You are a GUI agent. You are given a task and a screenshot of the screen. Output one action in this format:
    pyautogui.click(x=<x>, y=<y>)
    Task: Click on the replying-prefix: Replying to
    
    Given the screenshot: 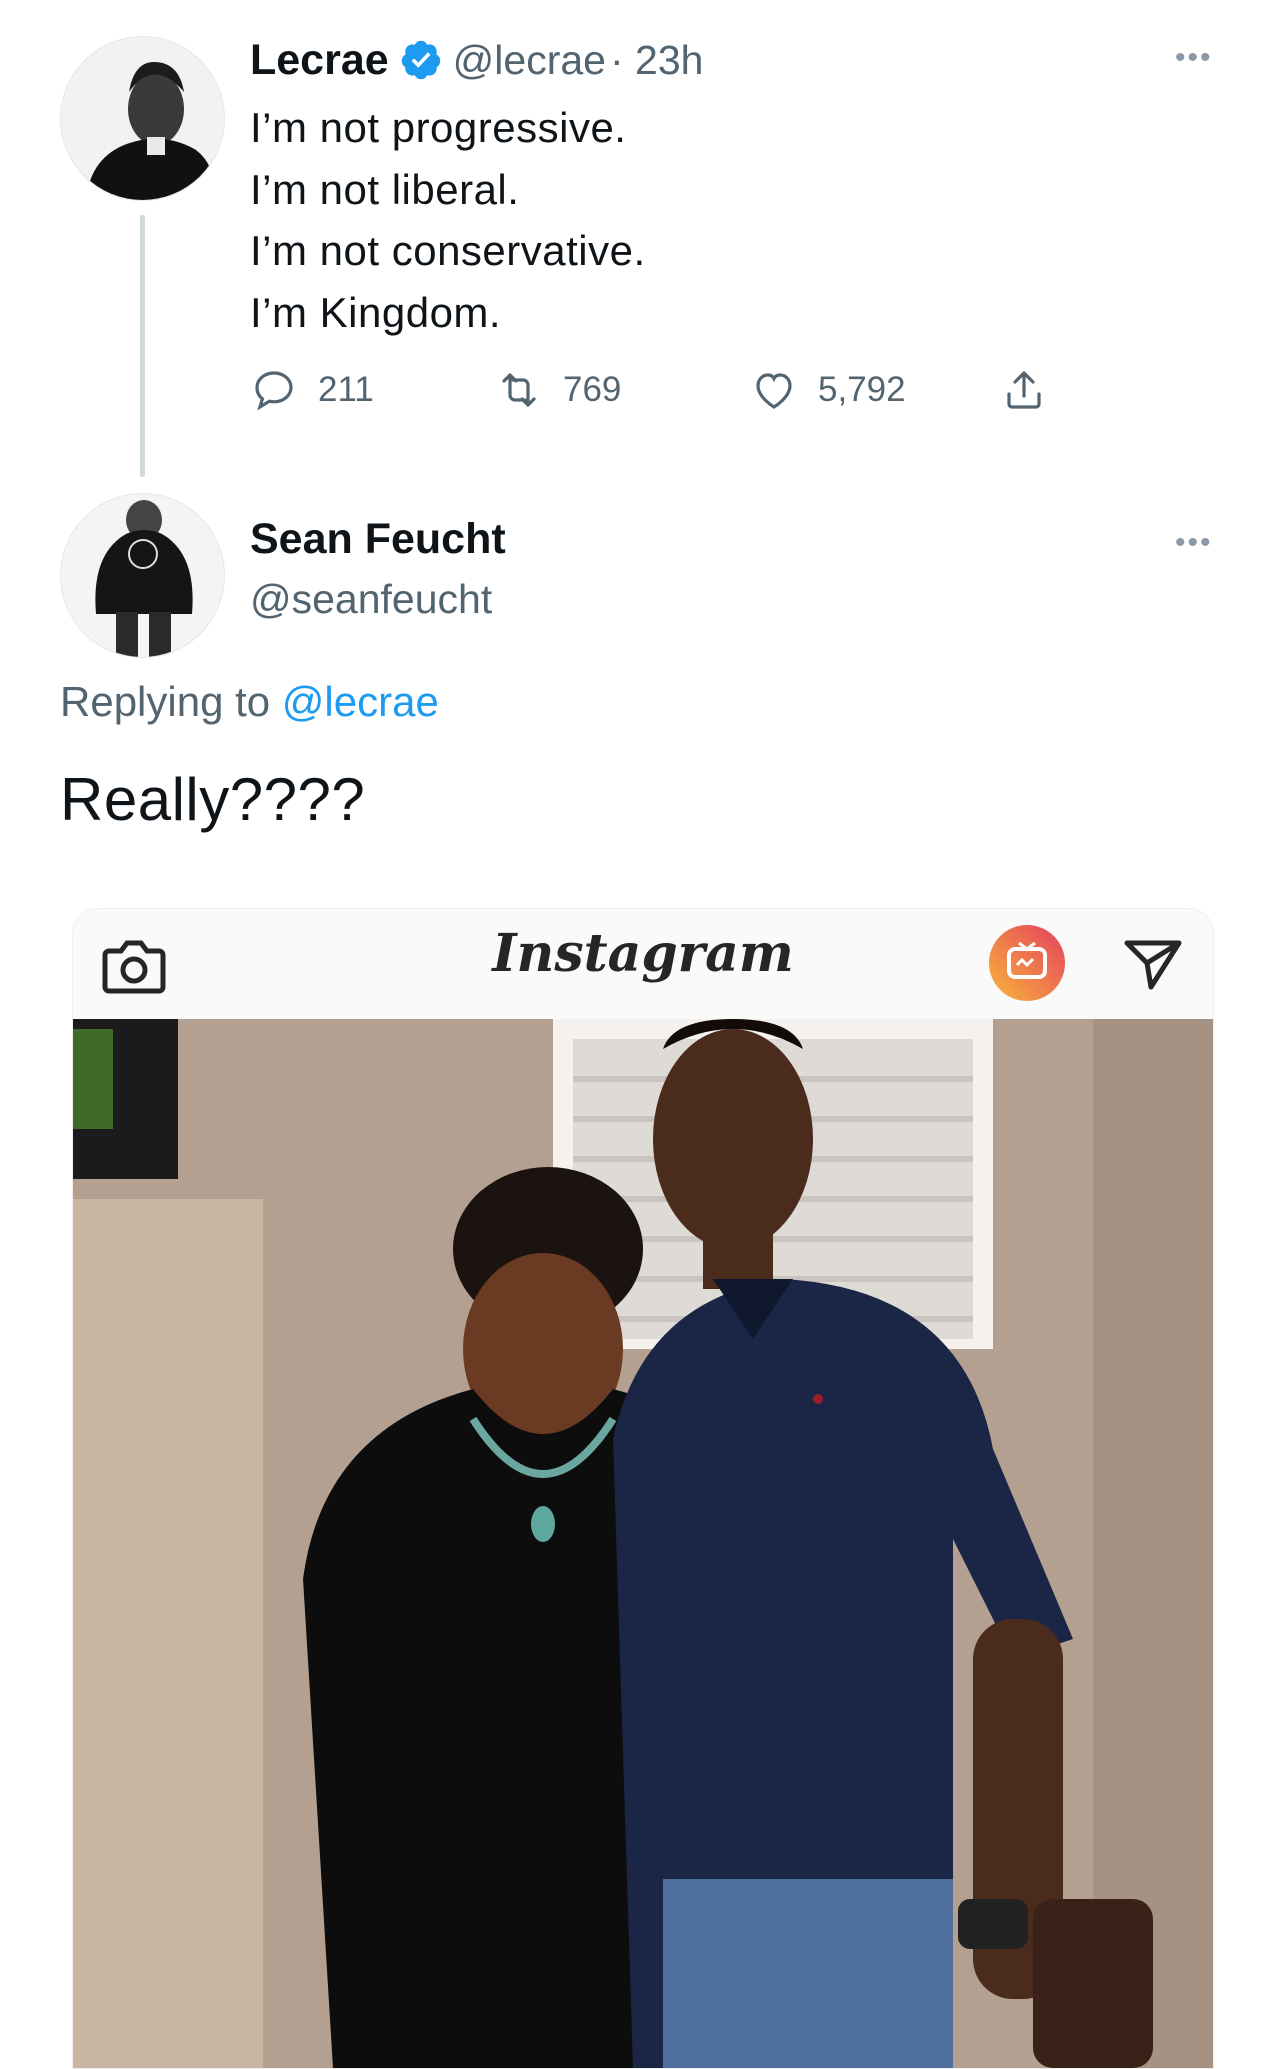 What is the action you would take?
    pyautogui.click(x=165, y=701)
    